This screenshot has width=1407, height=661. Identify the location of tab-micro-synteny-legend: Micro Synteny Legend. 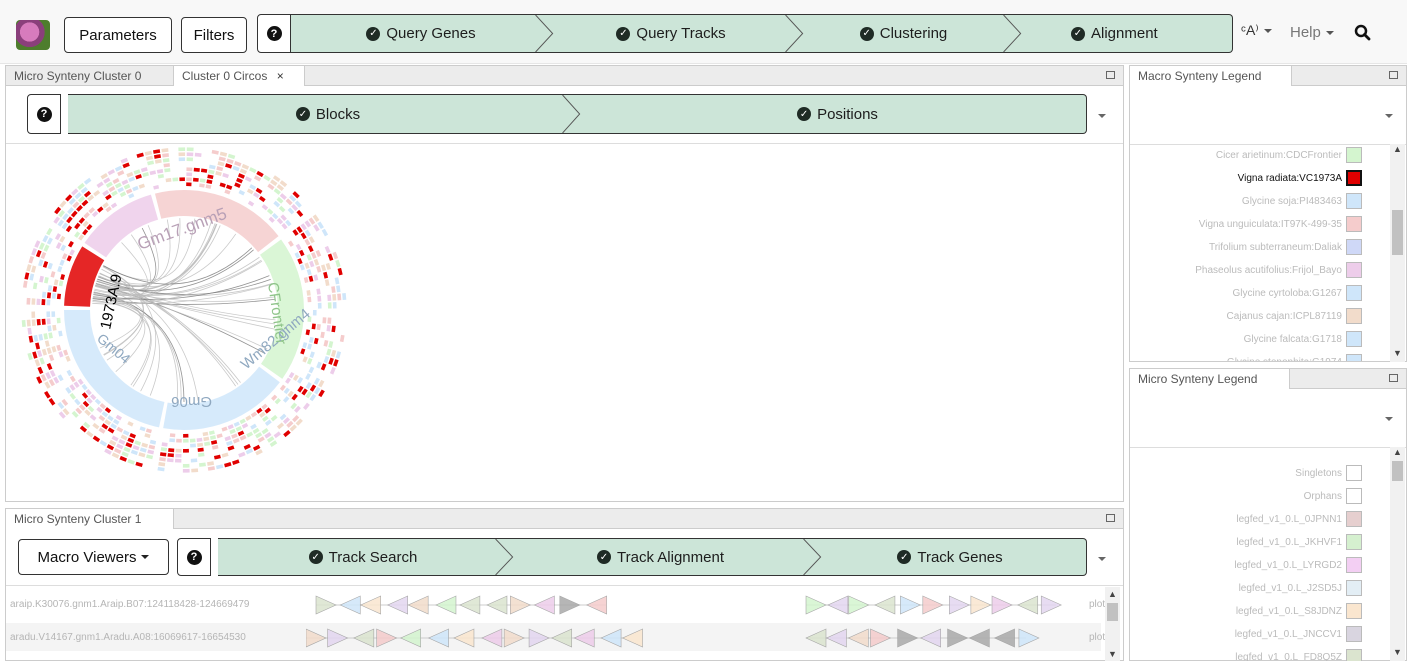
(1210, 379).